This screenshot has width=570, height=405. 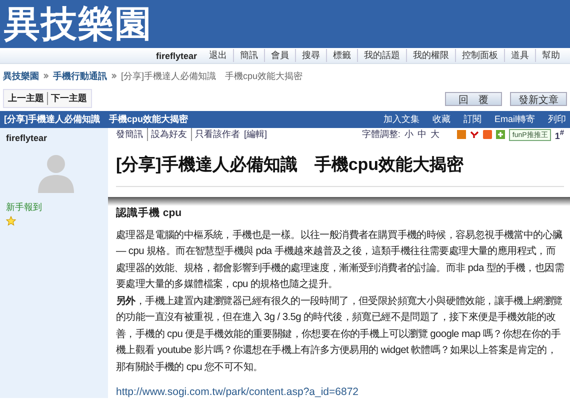 What do you see at coordinates (96, 119) in the screenshot?
I see `thread-title: [分享]手機達人必備知識 手機cpu效能大揭密` at bounding box center [96, 119].